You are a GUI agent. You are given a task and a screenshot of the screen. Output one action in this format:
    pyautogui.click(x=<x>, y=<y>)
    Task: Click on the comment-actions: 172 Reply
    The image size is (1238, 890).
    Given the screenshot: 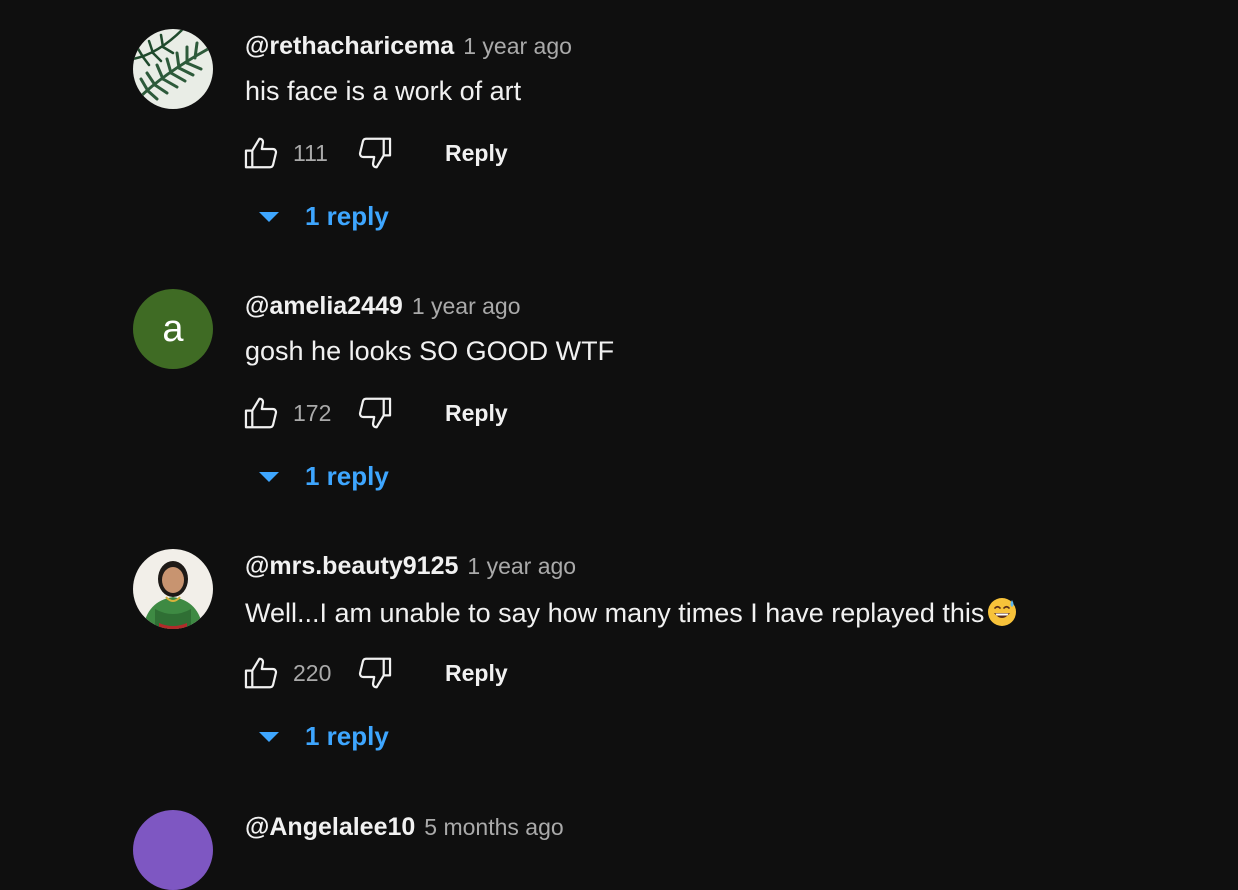 What is the action you would take?
    pyautogui.click(x=374, y=413)
    